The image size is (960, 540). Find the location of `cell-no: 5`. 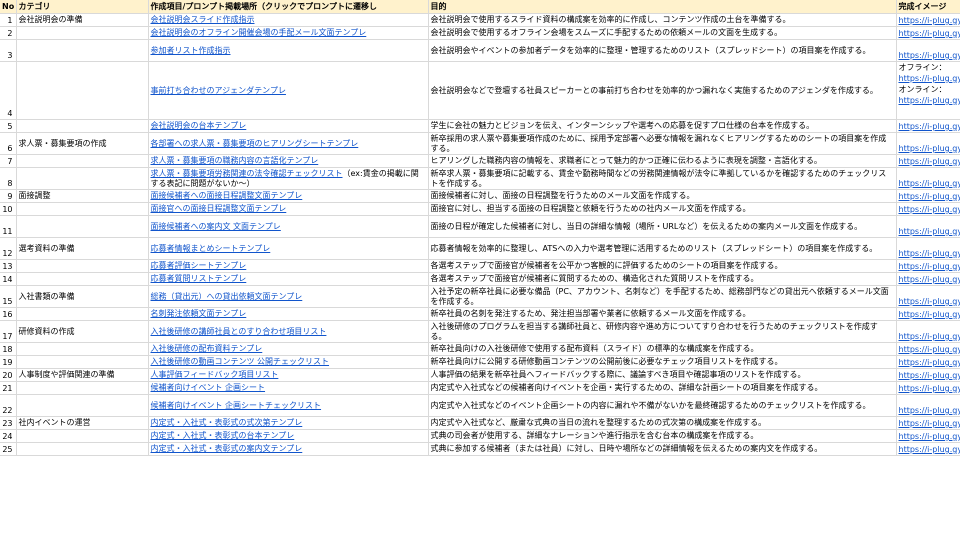

cell-no: 5 is located at coordinates (8, 126).